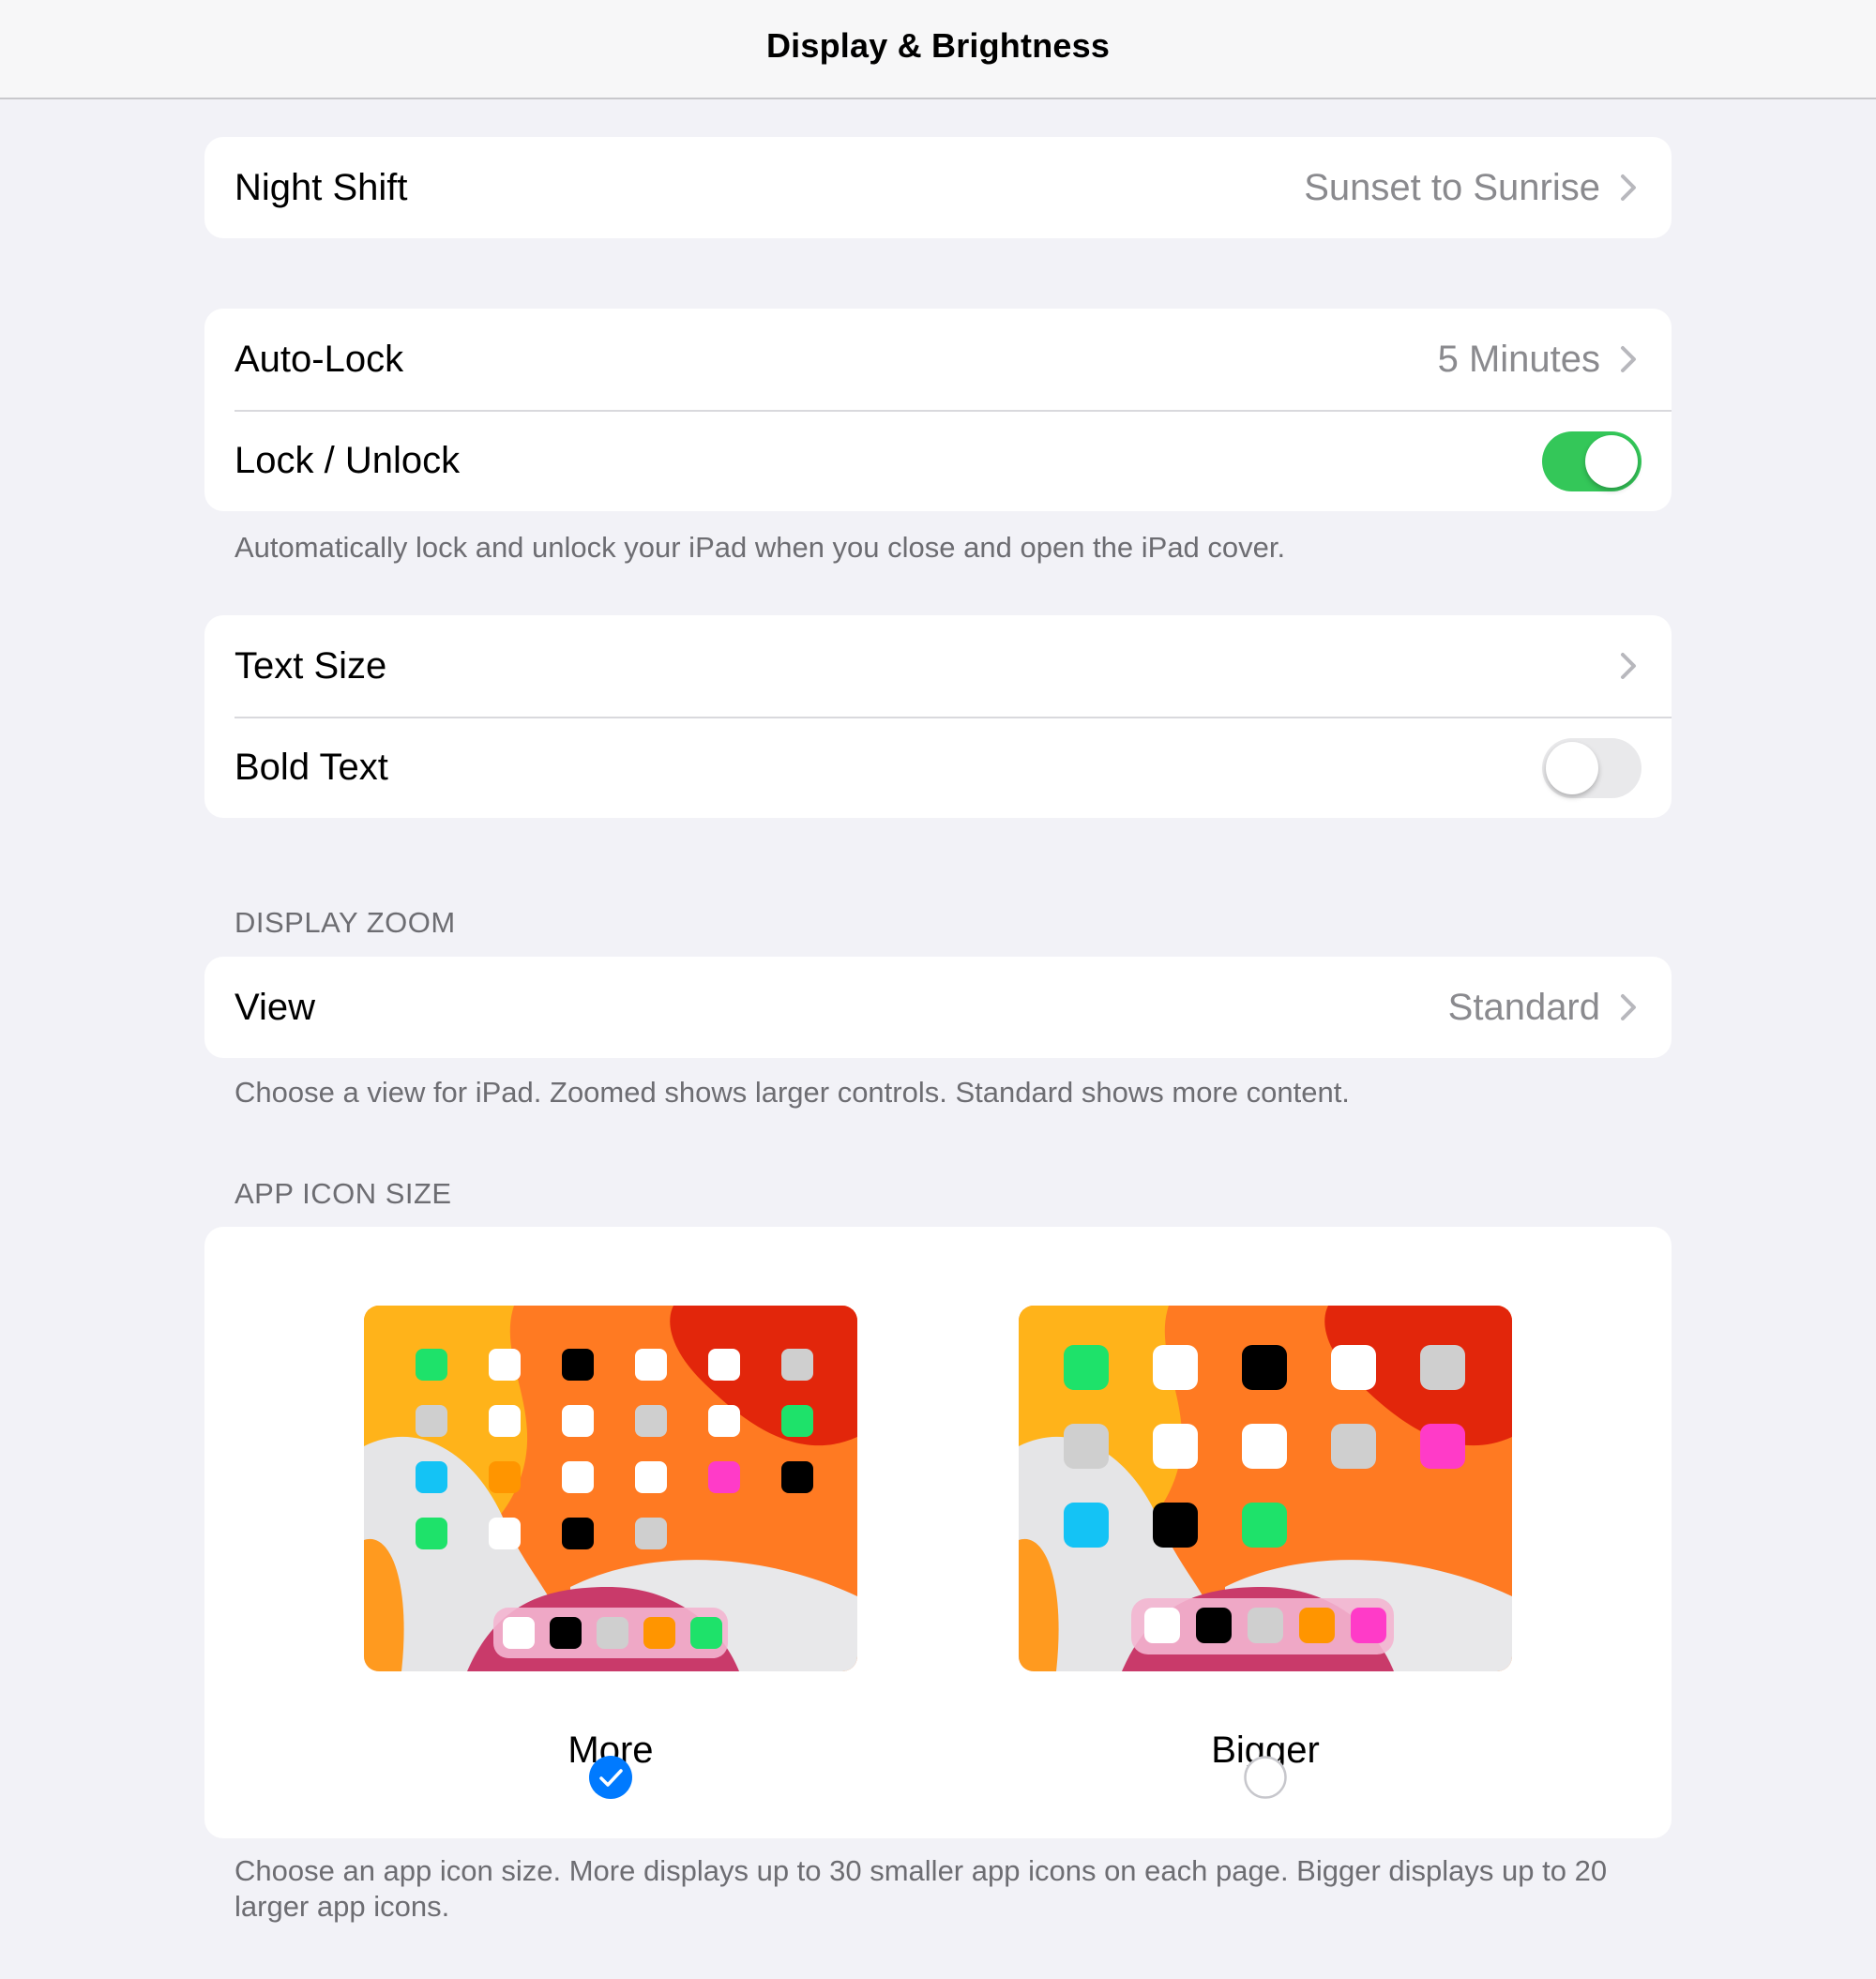  I want to click on auto-lock-value: 5 Minutes, so click(1518, 359).